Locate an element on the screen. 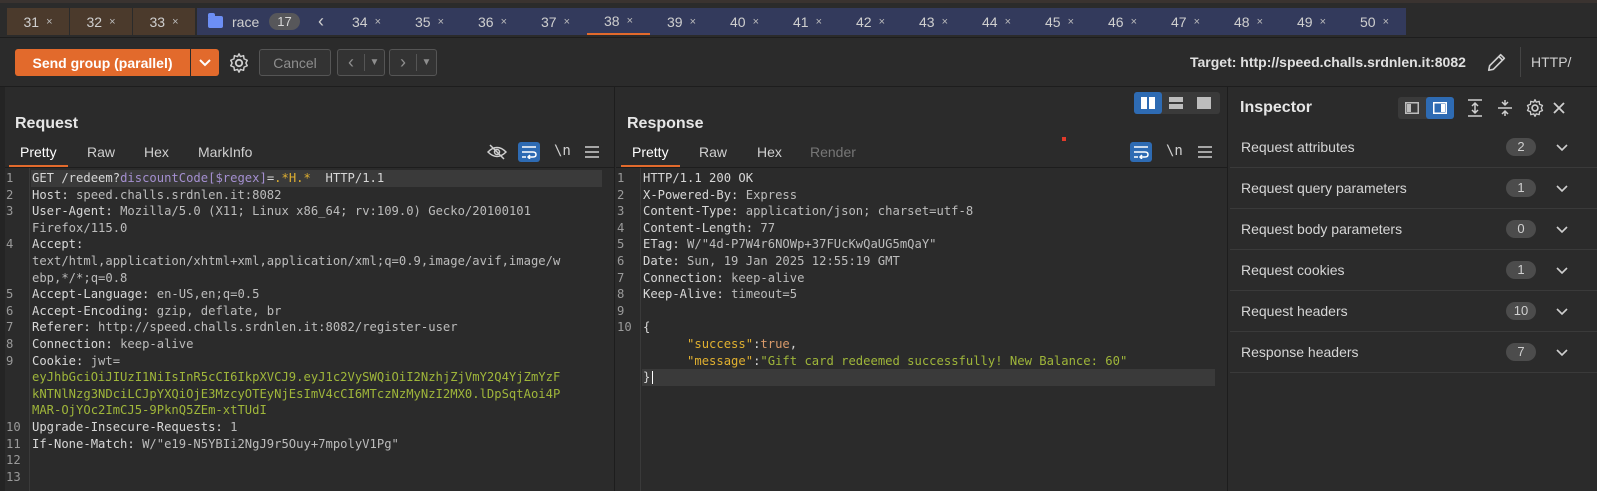 The height and width of the screenshot is (491, 1597). request-tab-pretty: Pretty is located at coordinates (38, 155).